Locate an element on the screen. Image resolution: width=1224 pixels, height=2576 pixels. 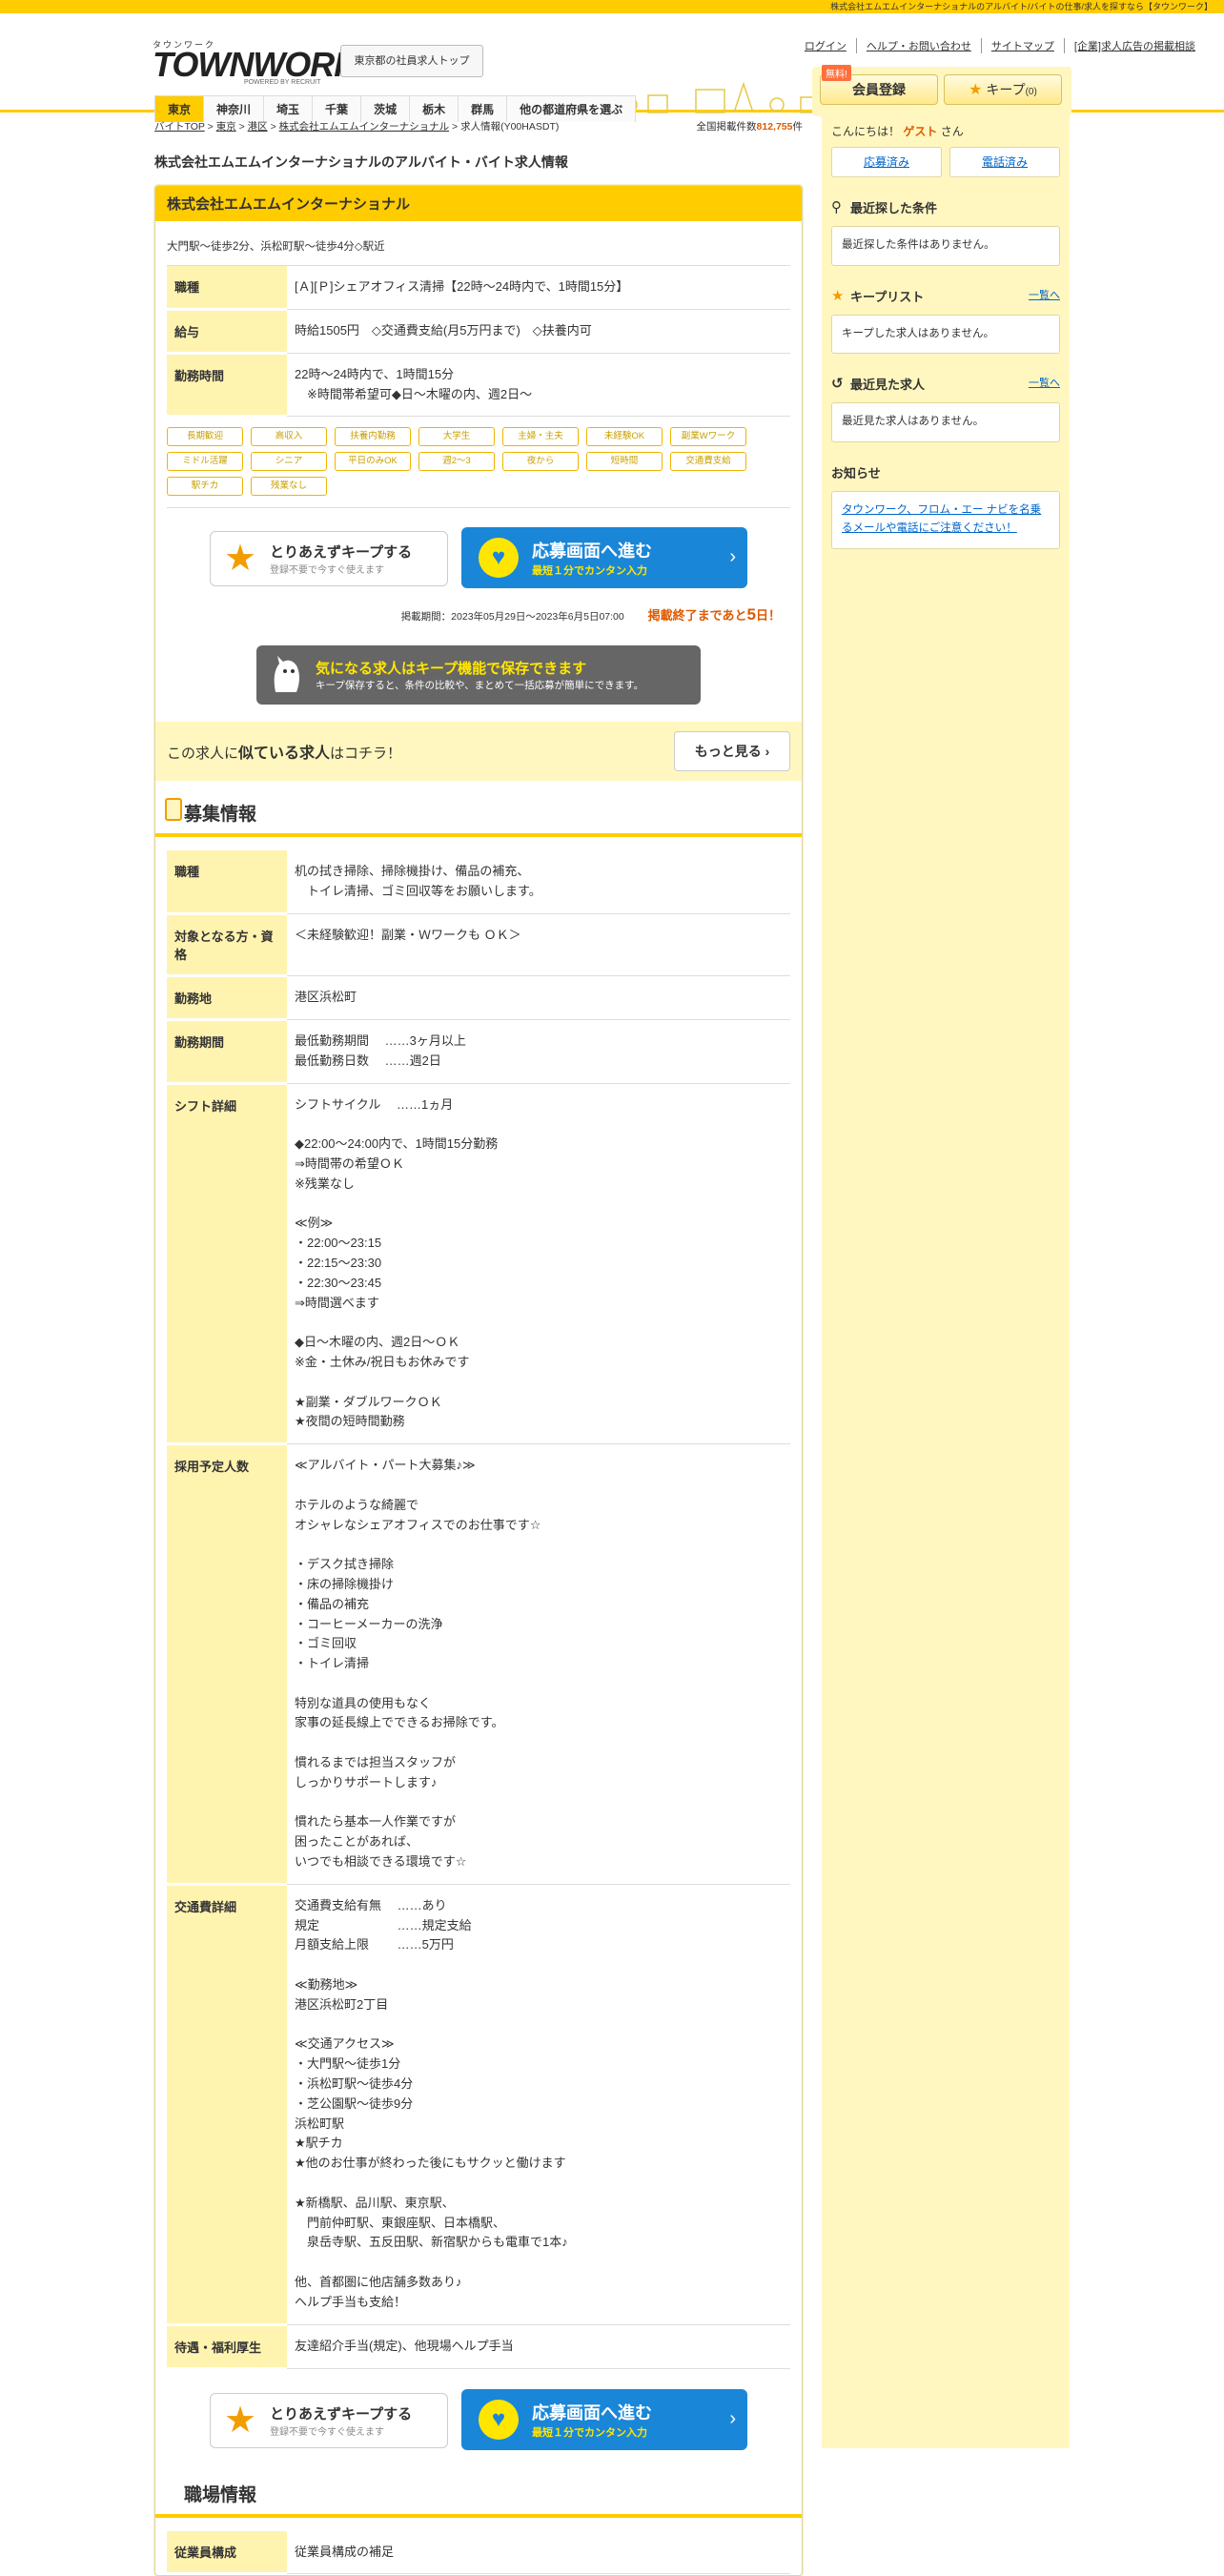
row-label: 勤務時間 is located at coordinates (227, 386).